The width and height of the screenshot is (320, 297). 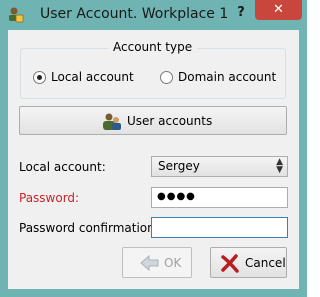 What do you see at coordinates (227, 77) in the screenshot?
I see `domain-account-radio-label: Domain account` at bounding box center [227, 77].